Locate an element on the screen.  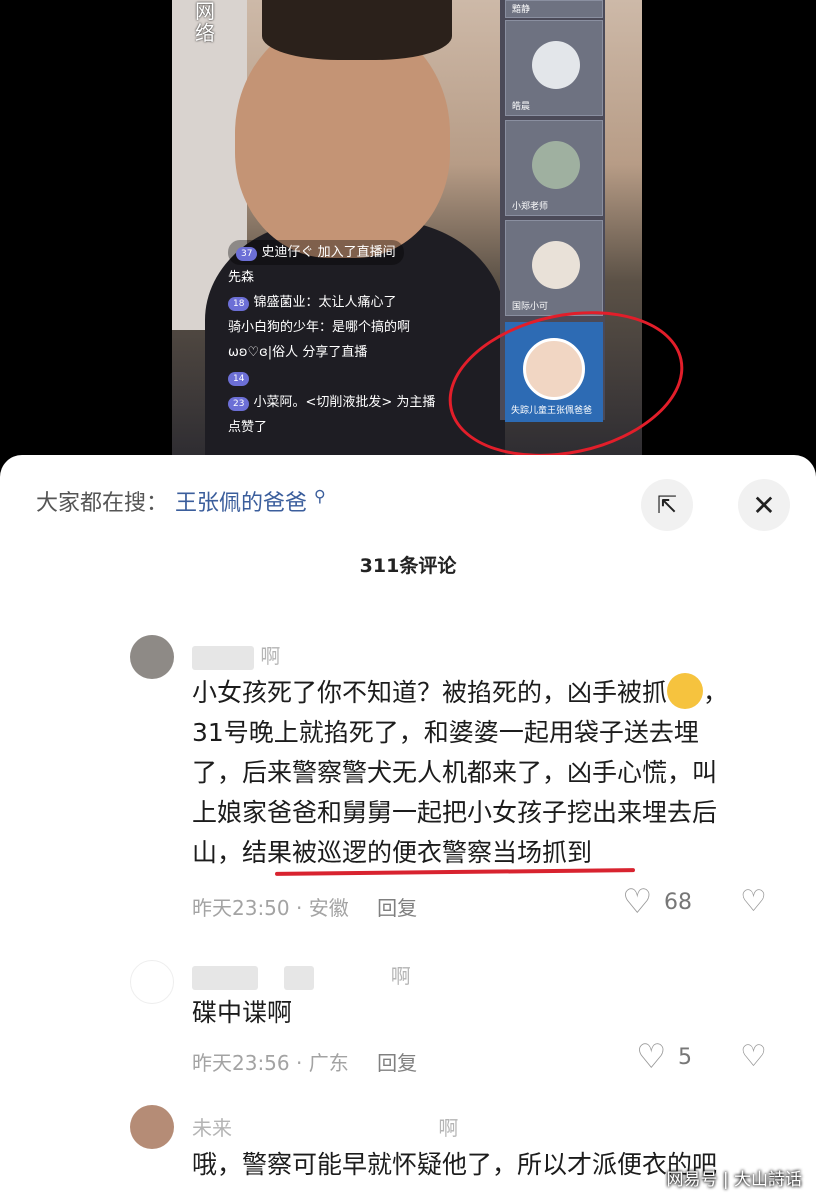
chat-message: ωʚ♡ɞ|俗人 分享了直播 is located at coordinates (298, 352).